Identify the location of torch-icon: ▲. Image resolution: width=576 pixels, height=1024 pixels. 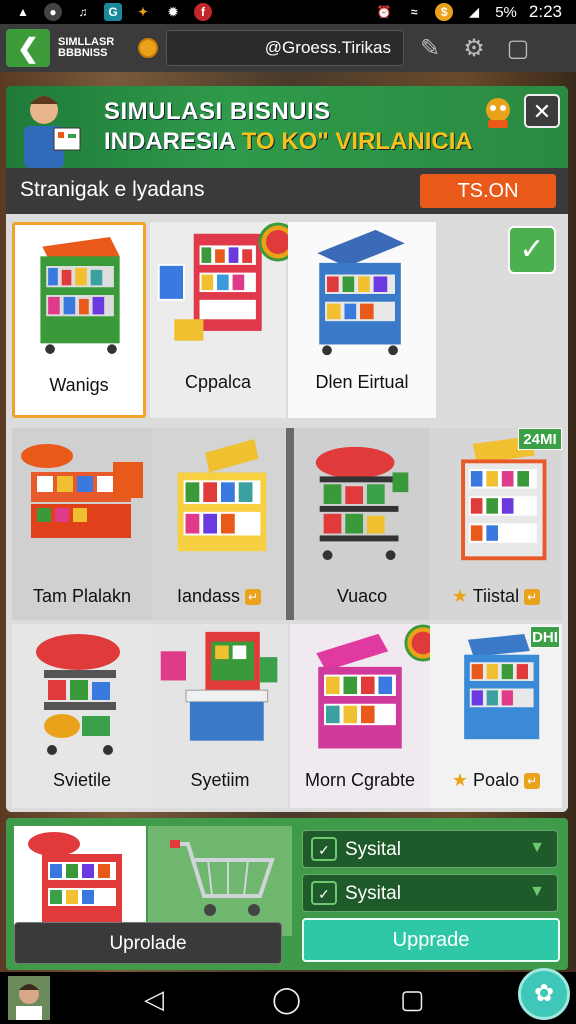
(23, 12).